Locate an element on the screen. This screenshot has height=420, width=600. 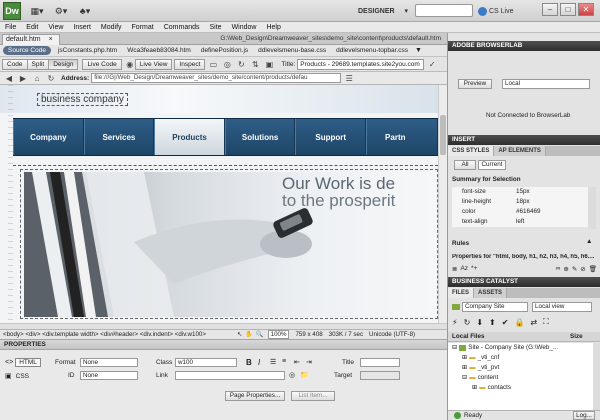
menu-edit: Edit is located at coordinates (32, 27).